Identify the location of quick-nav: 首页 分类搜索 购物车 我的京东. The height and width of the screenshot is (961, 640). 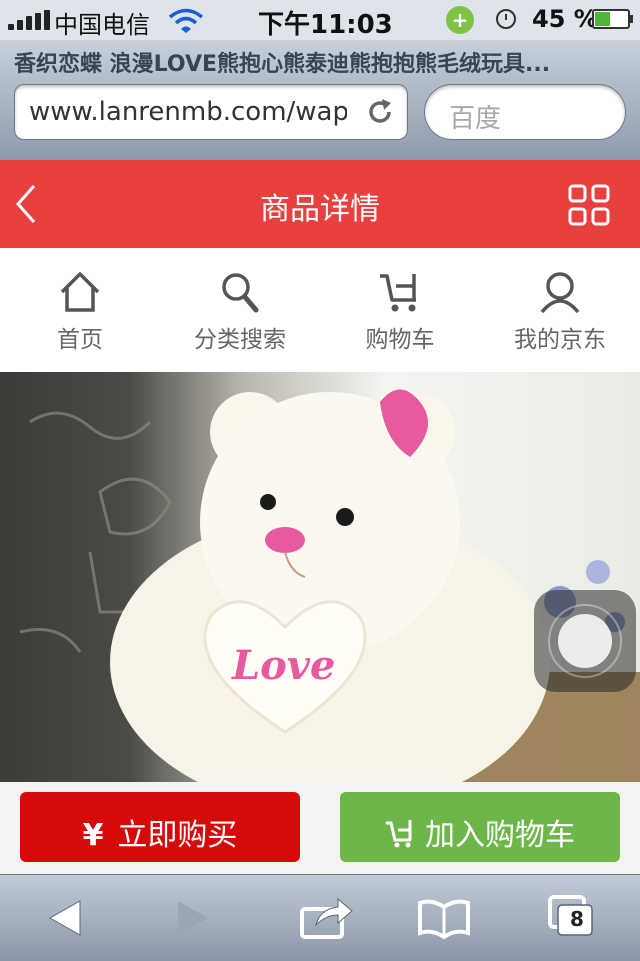
(320, 310).